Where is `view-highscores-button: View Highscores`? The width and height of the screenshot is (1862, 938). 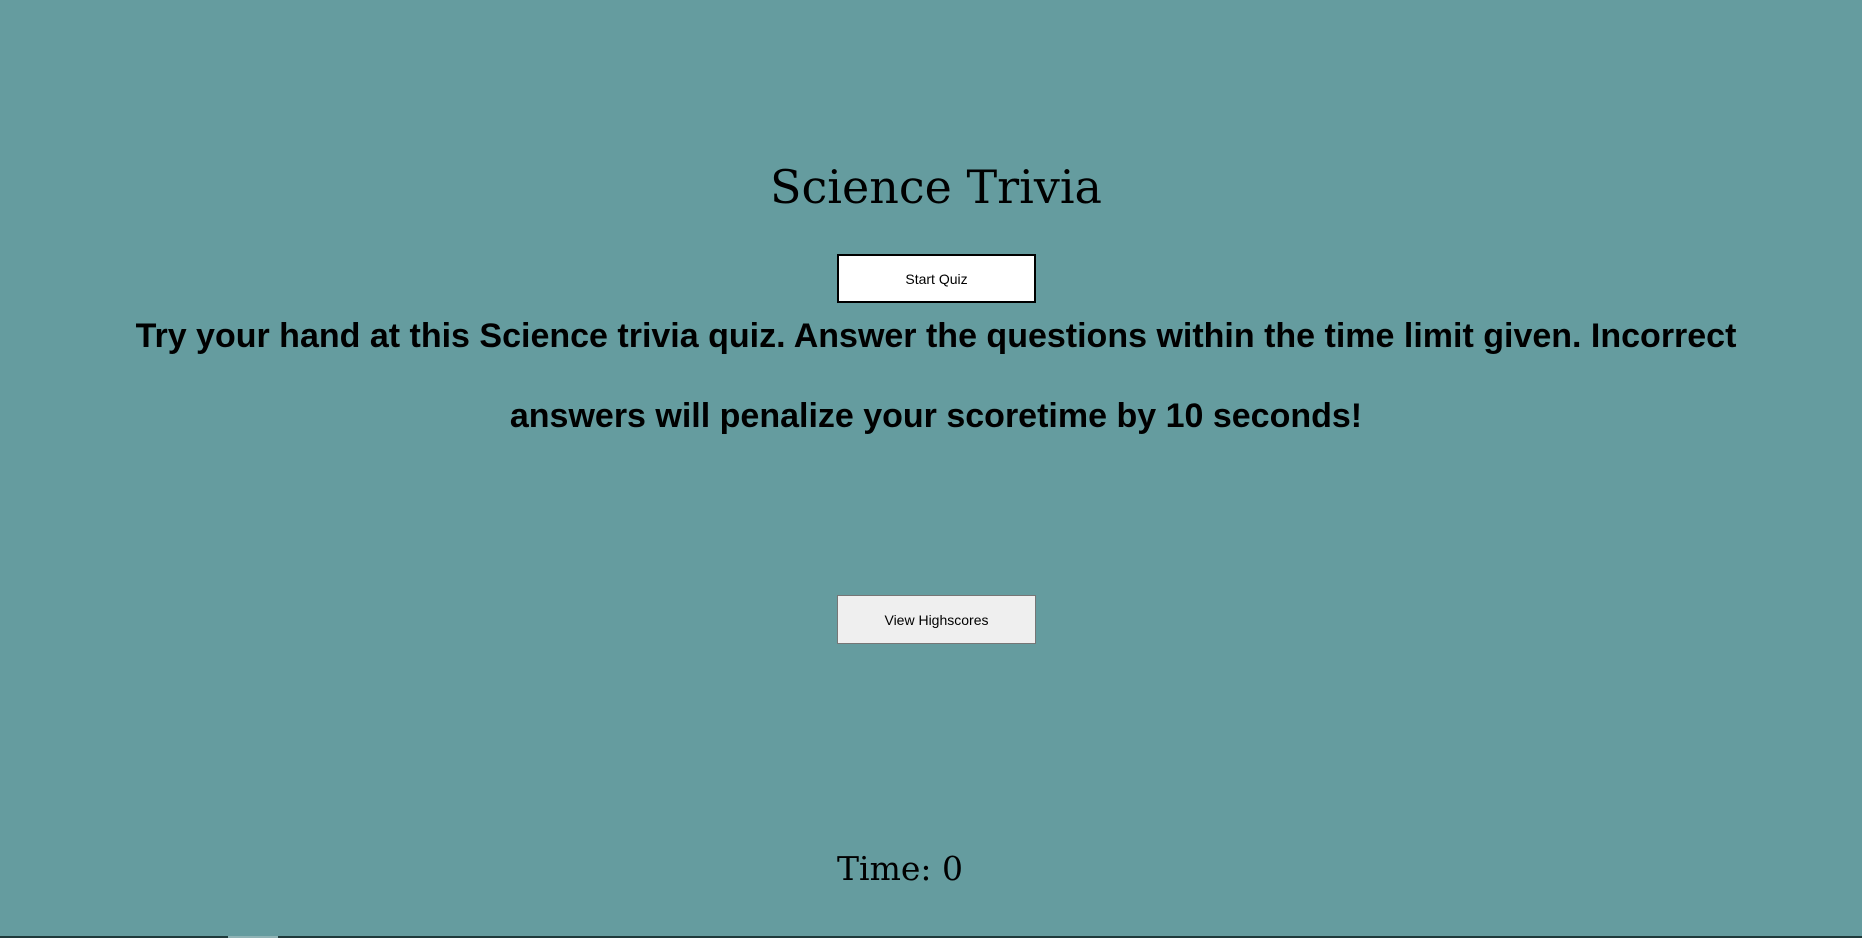
view-highscores-button: View Highscores is located at coordinates (936, 619).